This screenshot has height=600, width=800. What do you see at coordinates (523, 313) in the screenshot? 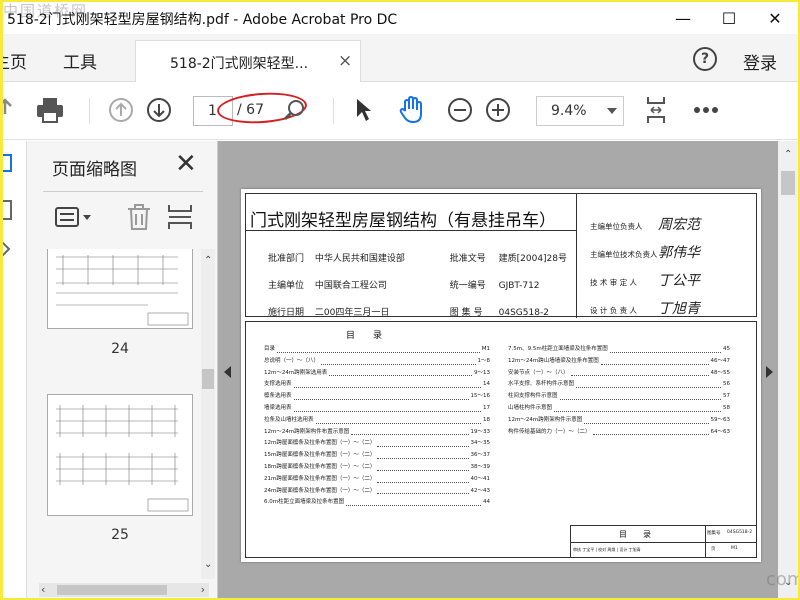
I see `row-value: 04SG518-2` at bounding box center [523, 313].